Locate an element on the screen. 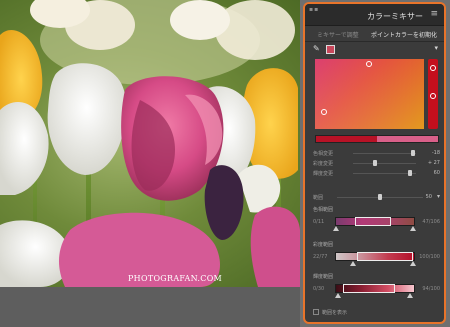 This screenshot has width=450, height=327. range-high-value: 47/106 is located at coordinates (431, 222).